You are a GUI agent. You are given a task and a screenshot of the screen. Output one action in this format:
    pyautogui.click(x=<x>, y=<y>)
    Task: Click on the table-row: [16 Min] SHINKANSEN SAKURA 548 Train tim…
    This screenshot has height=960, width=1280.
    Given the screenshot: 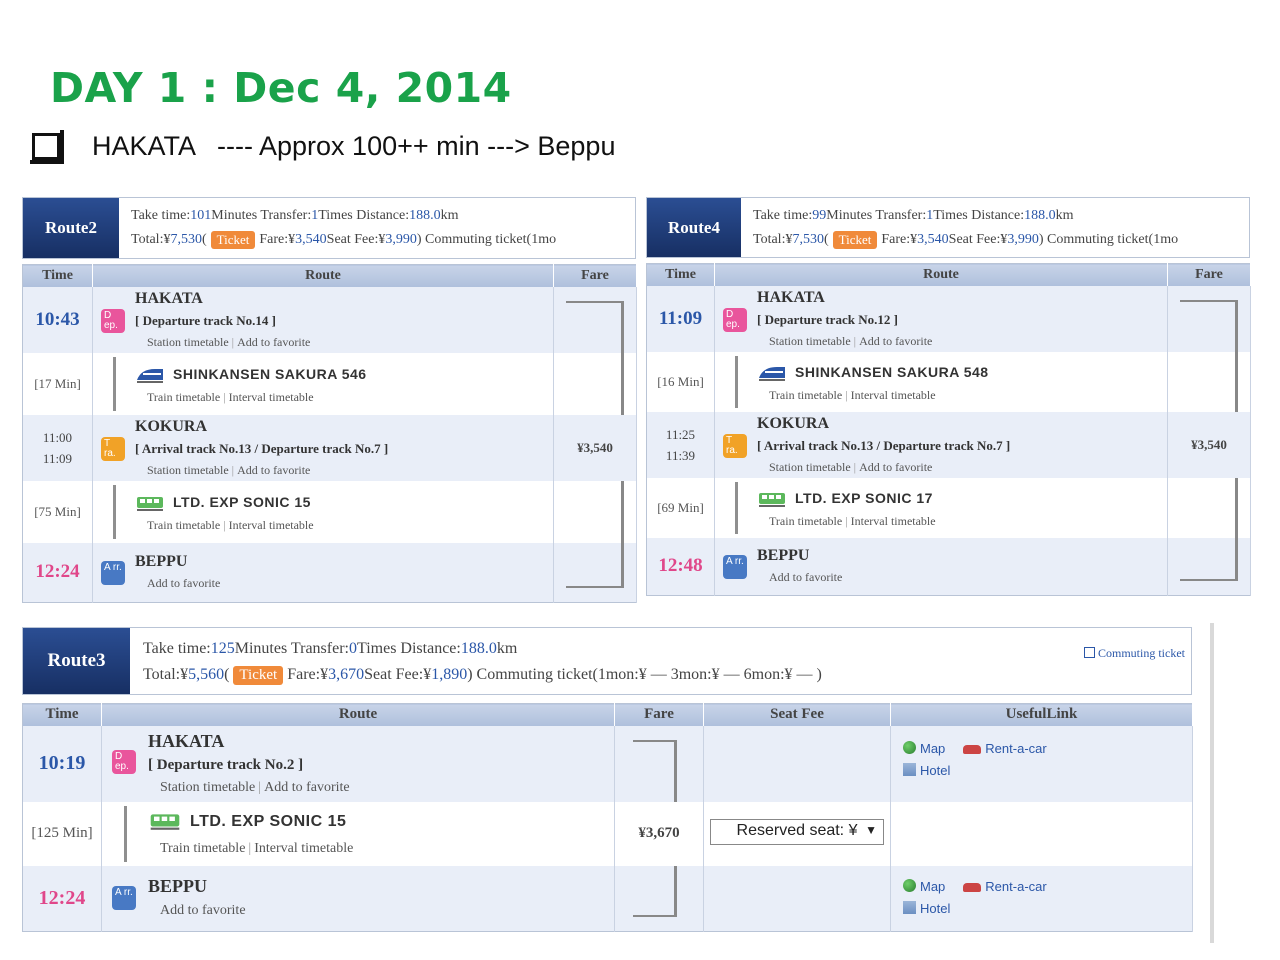 What is the action you would take?
    pyautogui.click(x=948, y=381)
    